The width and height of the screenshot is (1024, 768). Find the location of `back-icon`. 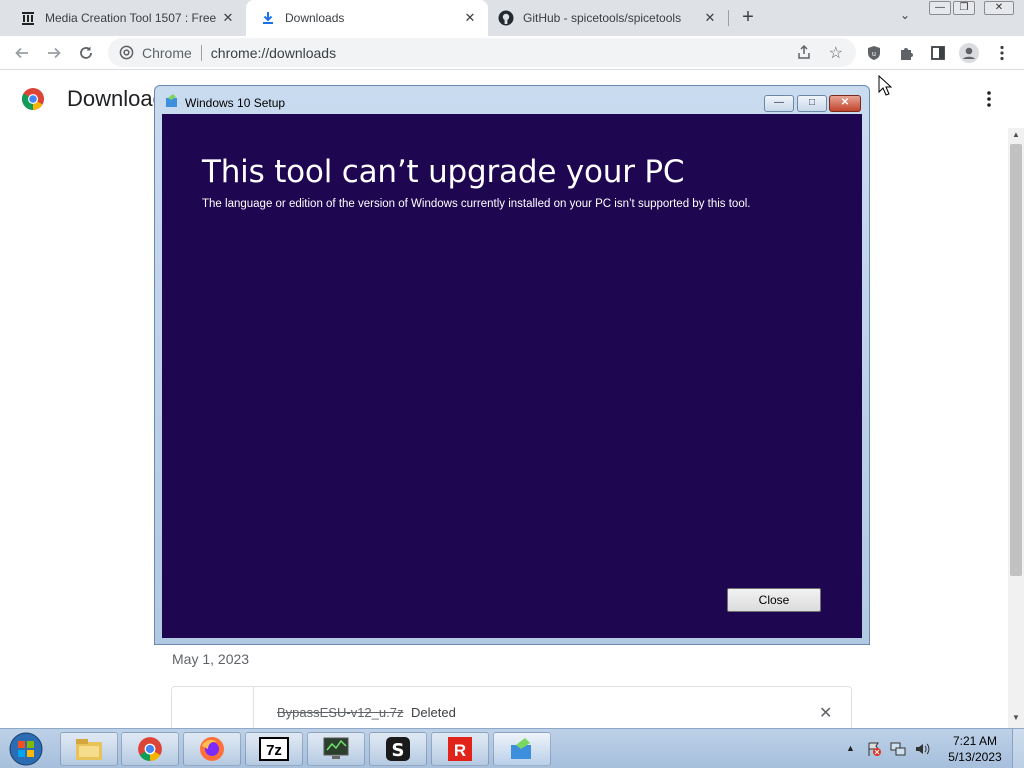

back-icon is located at coordinates (22, 53).